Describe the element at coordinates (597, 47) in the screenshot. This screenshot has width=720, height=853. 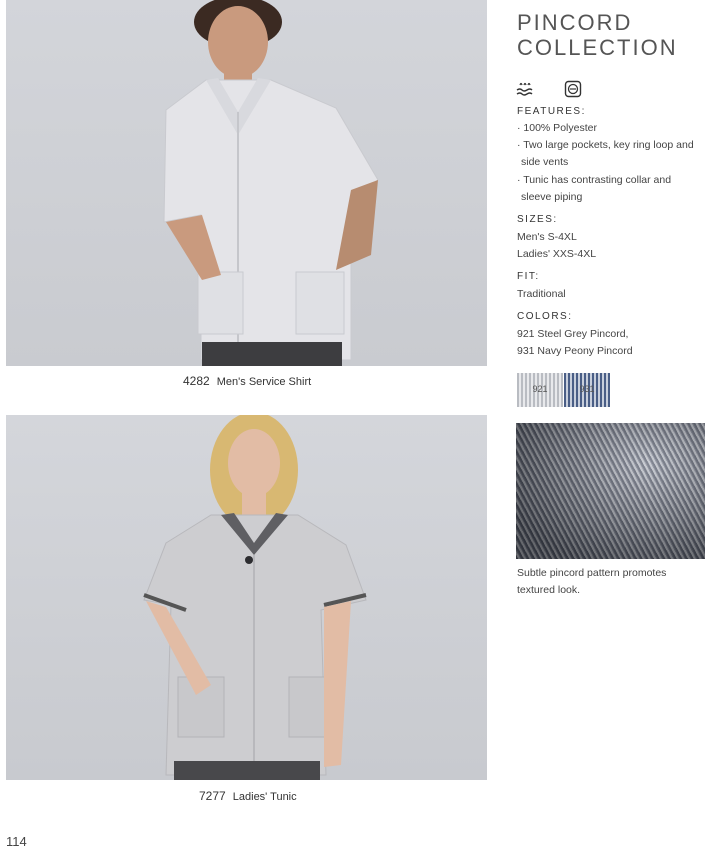
I see `title-line: COLLECTION` at that location.